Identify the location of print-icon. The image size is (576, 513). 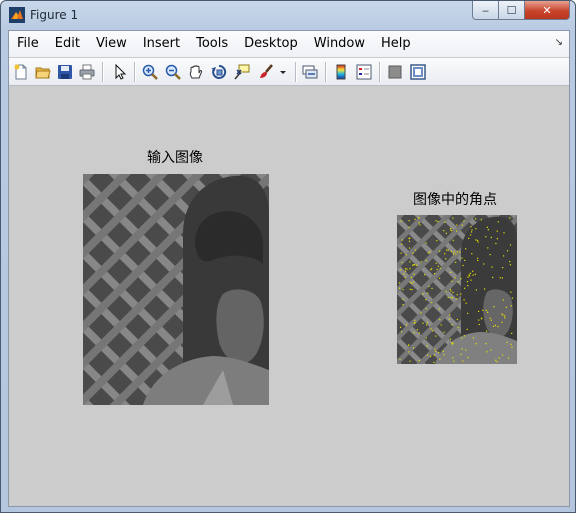
(87, 72).